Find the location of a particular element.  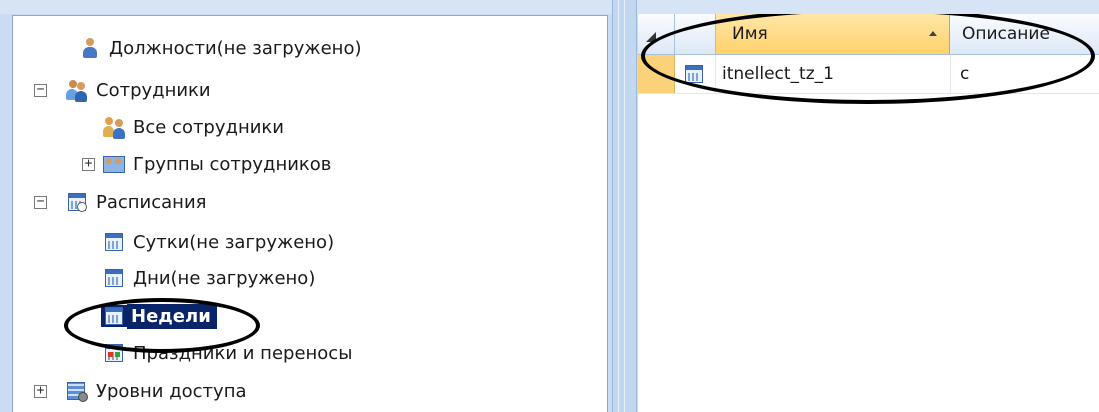

tree-item-label: Уровни доступа is located at coordinates (171, 391).